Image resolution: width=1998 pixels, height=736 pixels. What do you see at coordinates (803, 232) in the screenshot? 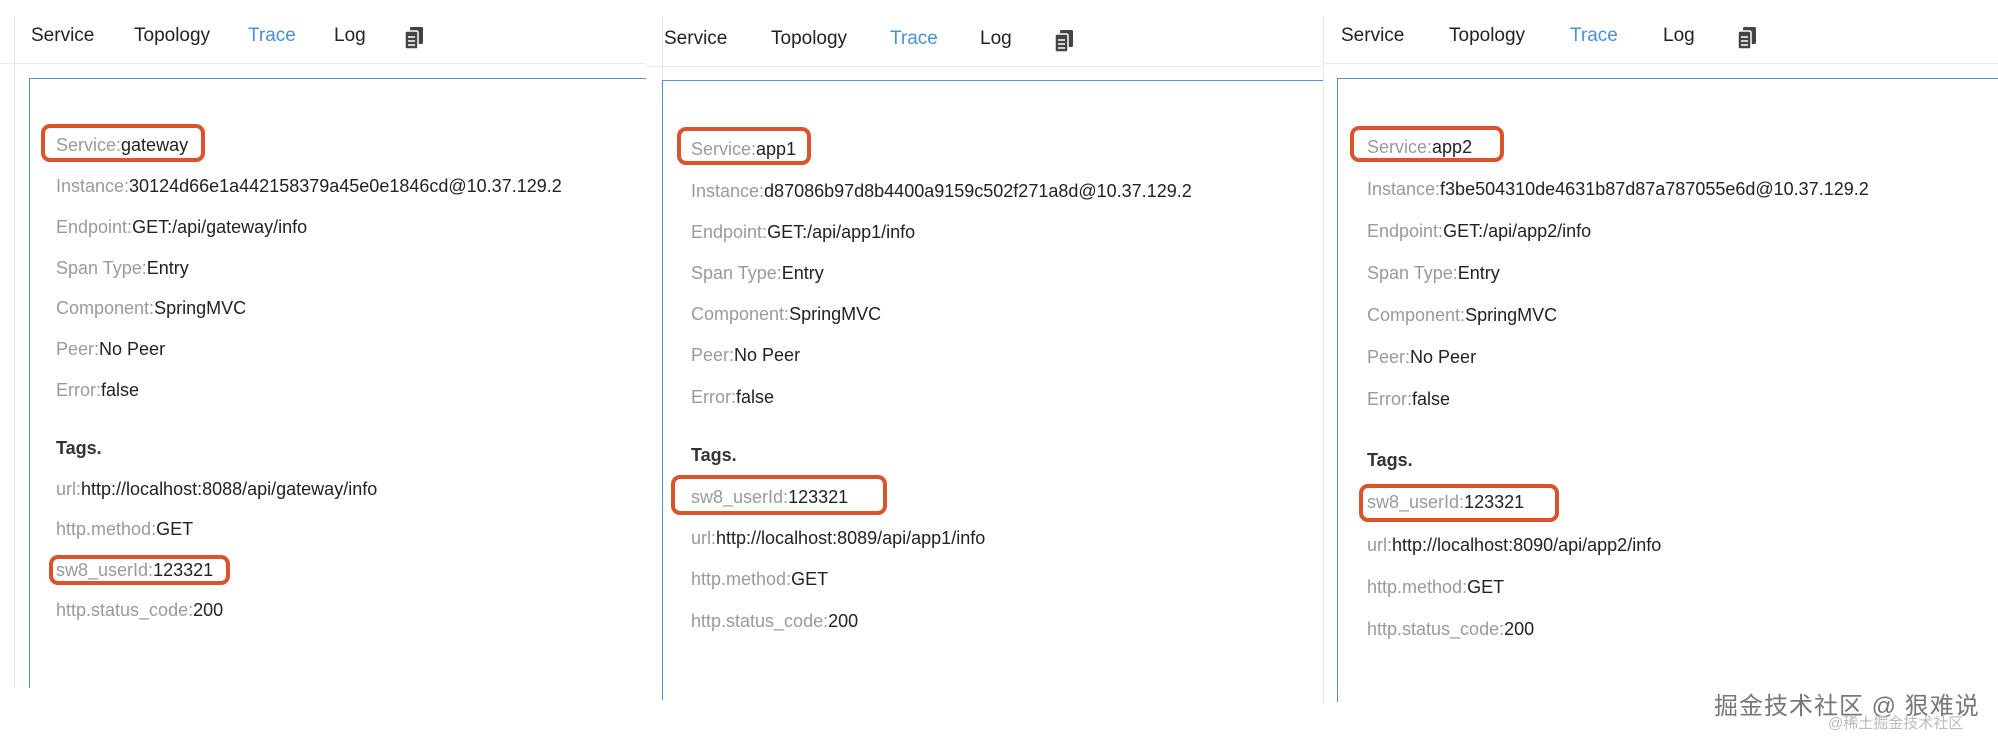
I see `endpoint-row: Endpoint:GET:/api/app1/info` at bounding box center [803, 232].